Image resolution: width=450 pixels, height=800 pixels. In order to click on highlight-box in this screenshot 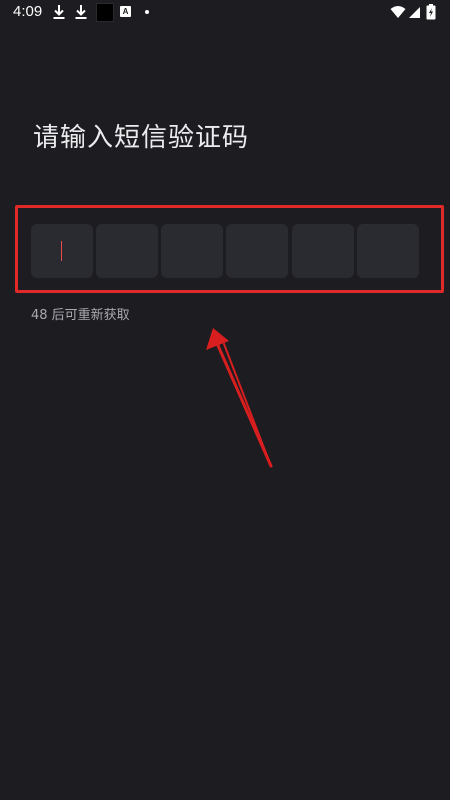, I will do `click(229, 249)`.